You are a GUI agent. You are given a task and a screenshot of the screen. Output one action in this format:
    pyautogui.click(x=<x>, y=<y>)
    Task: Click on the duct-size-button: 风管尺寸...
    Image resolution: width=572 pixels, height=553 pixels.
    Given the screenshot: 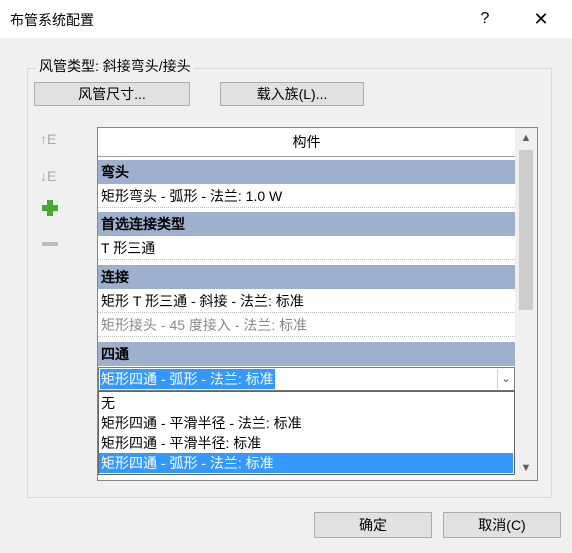 What is the action you would take?
    pyautogui.click(x=112, y=94)
    